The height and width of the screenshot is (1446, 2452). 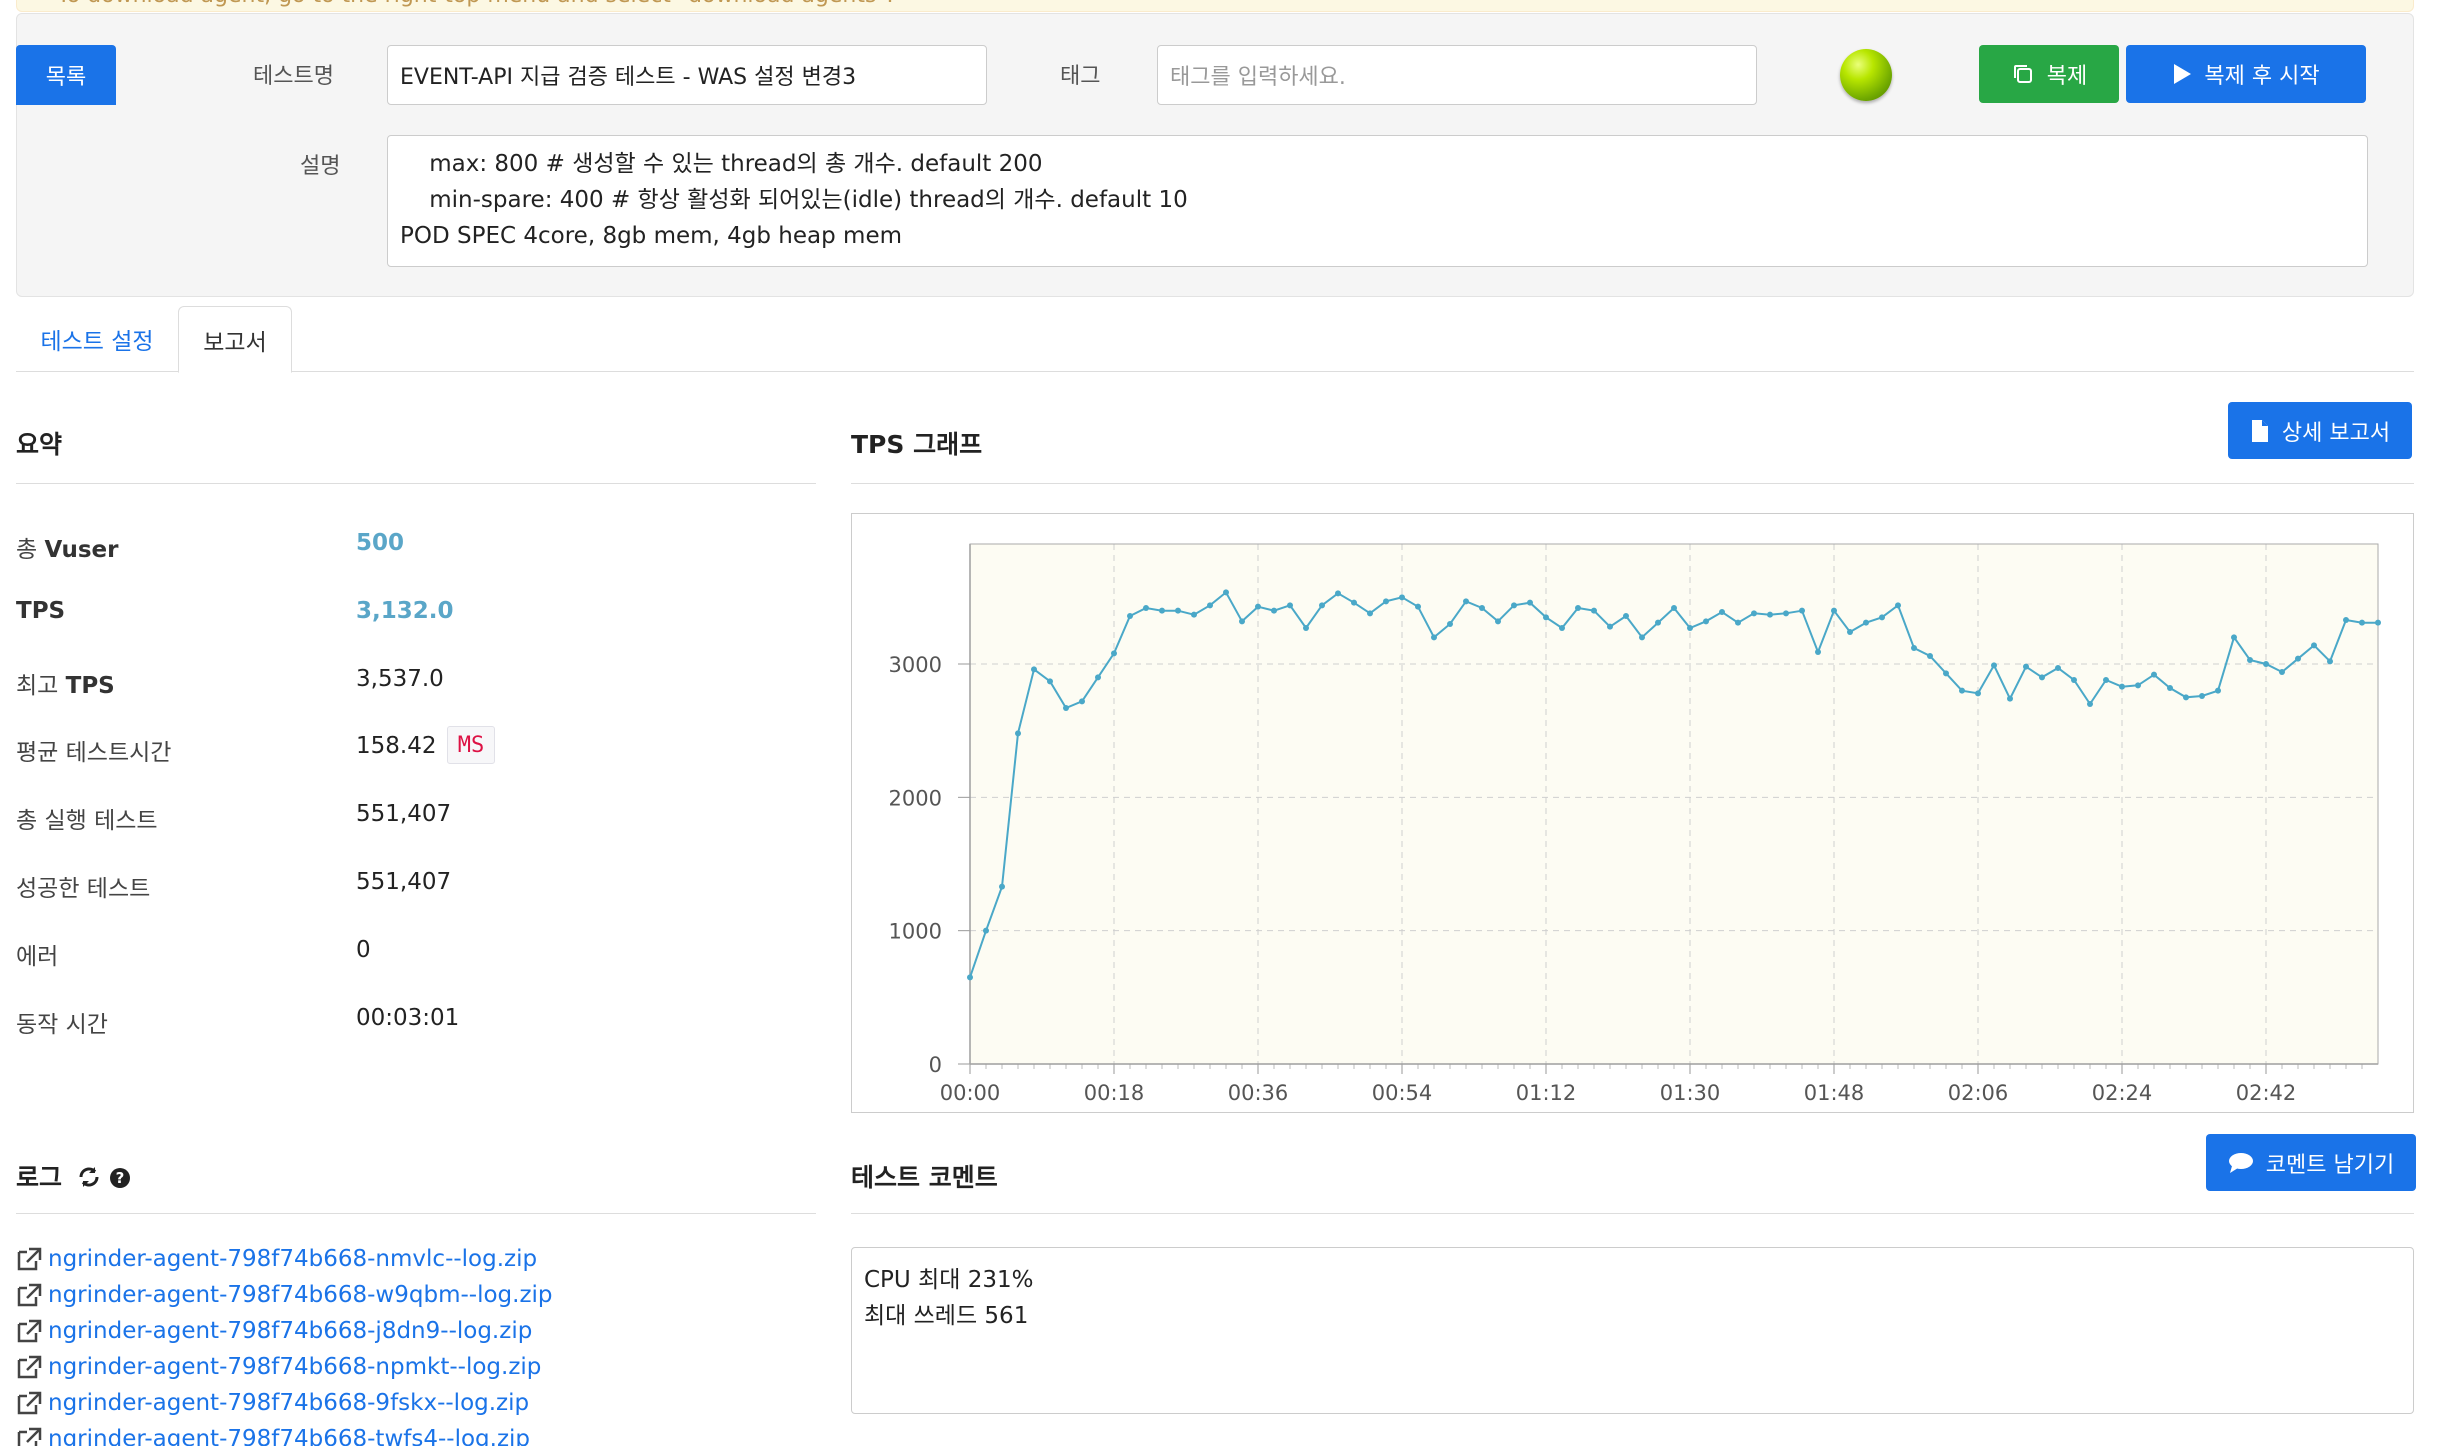 I want to click on refresh-icon, so click(x=89, y=1177).